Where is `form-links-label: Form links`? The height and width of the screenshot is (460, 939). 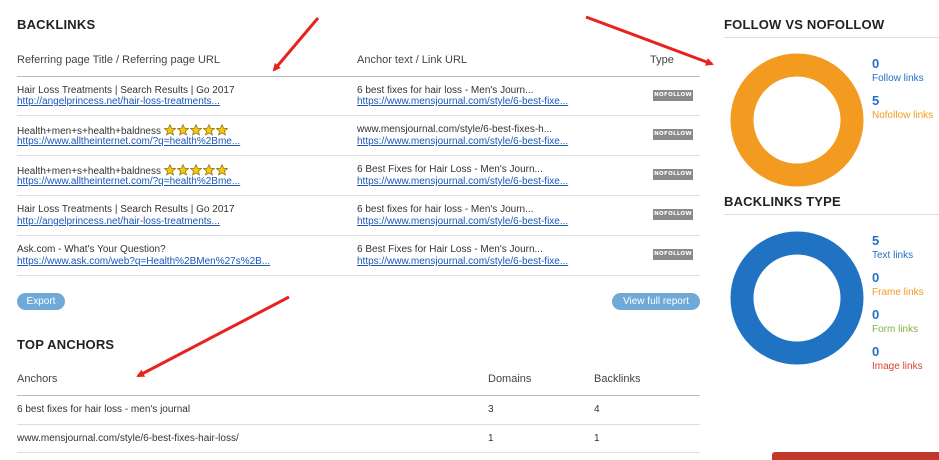 form-links-label: Form links is located at coordinates (895, 329).